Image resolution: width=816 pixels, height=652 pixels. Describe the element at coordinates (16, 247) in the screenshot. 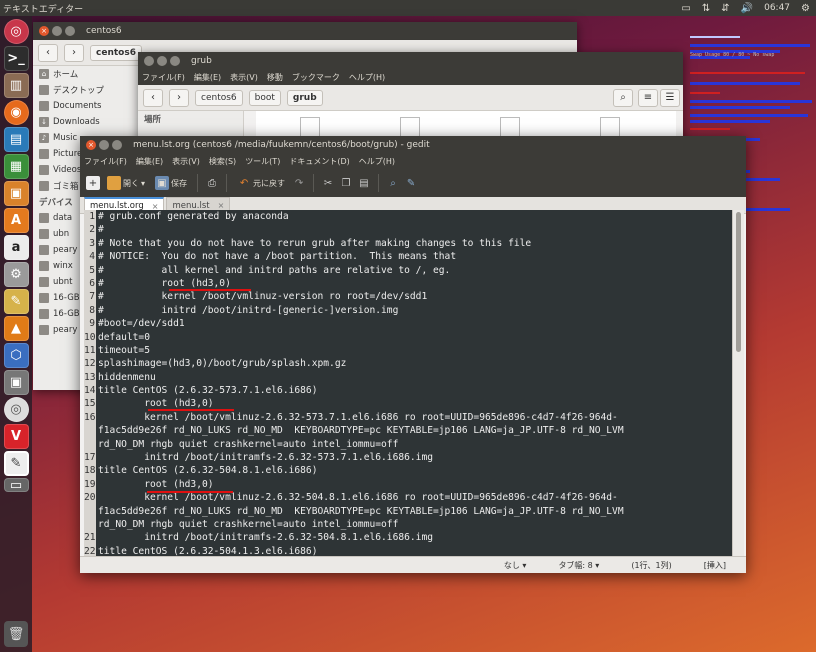

I see `amazon-icon: a` at that location.